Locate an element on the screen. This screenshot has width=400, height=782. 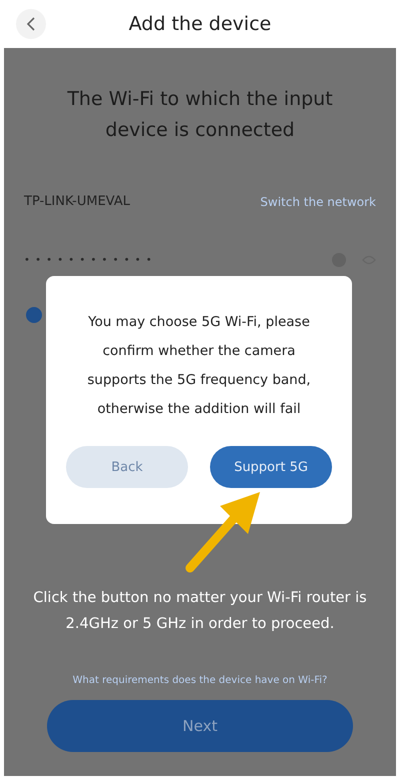
switch-network-link: Switch the network is located at coordinates (318, 201).